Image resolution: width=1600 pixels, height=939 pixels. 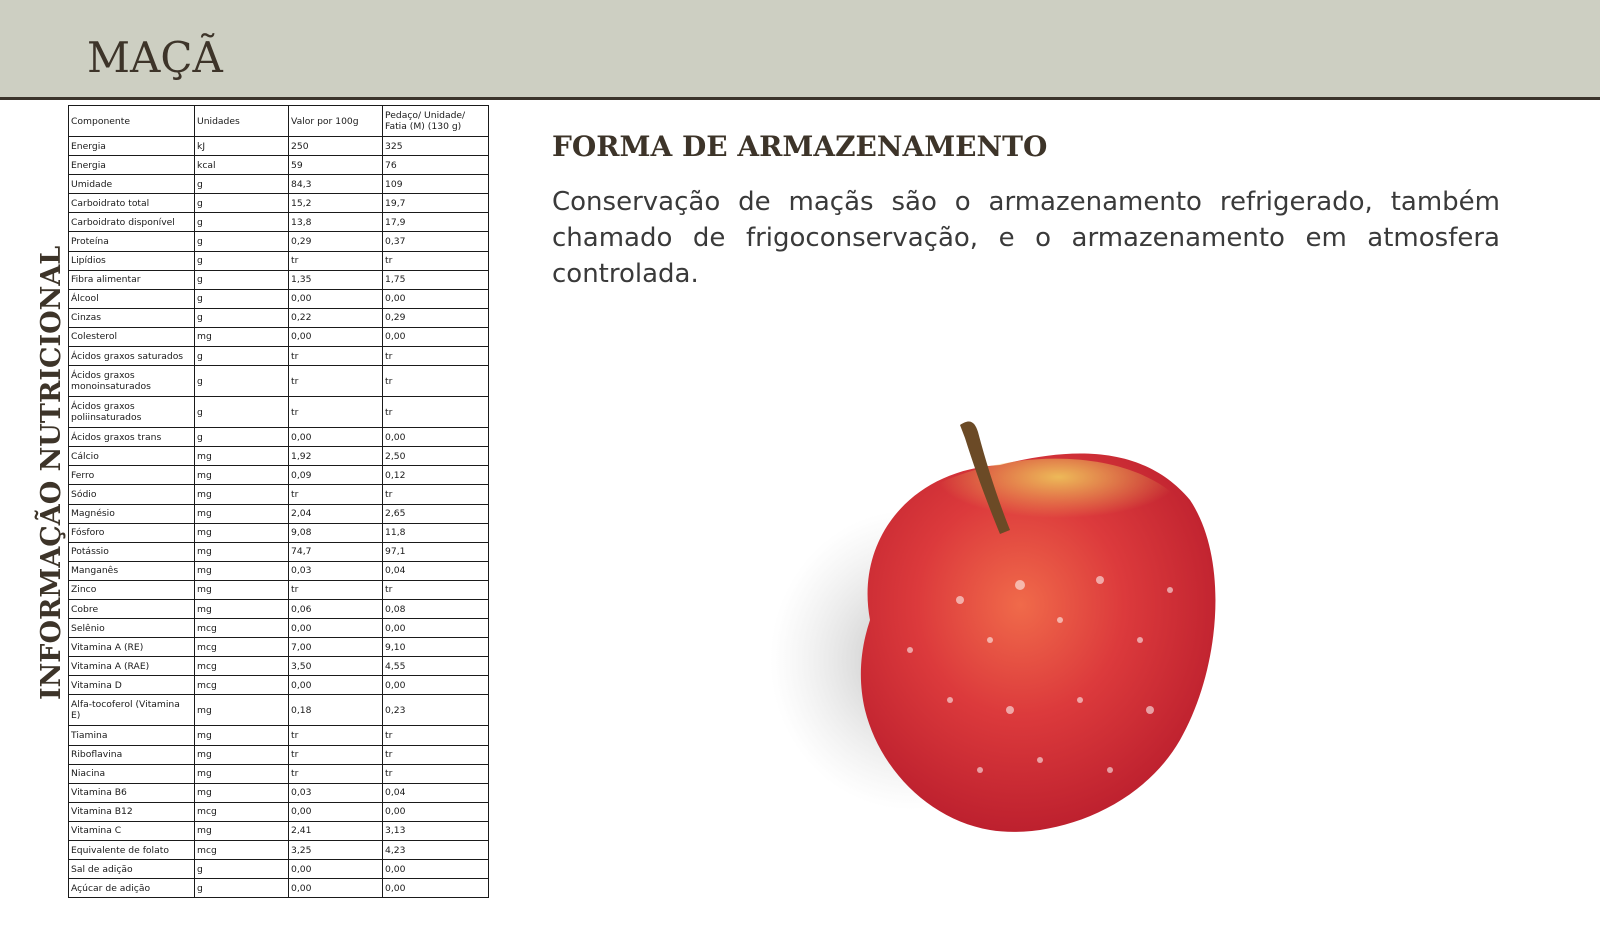 I want to click on table-row: Ácidos graxos saturados g tr tr, so click(x=278, y=356).